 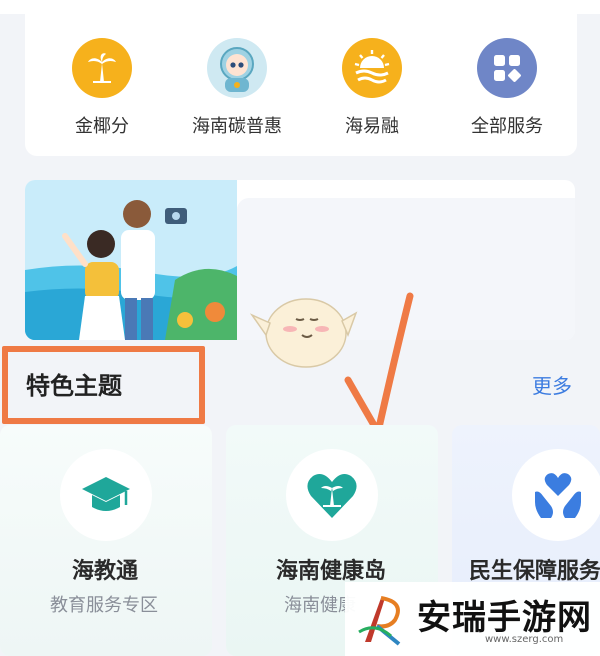 I want to click on site-watermark: 安瑞手游网 www.szerg.com, so click(x=472, y=619).